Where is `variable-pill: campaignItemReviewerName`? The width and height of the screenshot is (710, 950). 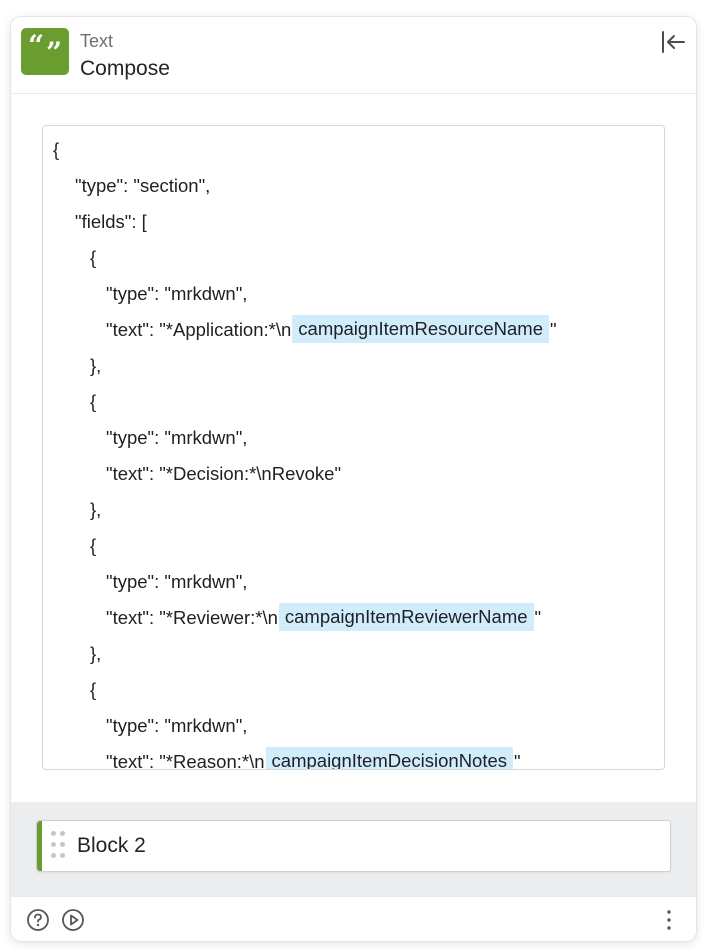
variable-pill: campaignItemReviewerName is located at coordinates (406, 617).